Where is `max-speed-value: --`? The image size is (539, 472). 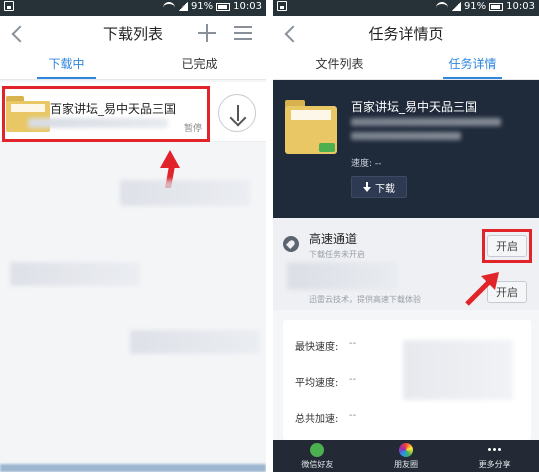
max-speed-value: -- is located at coordinates (353, 343).